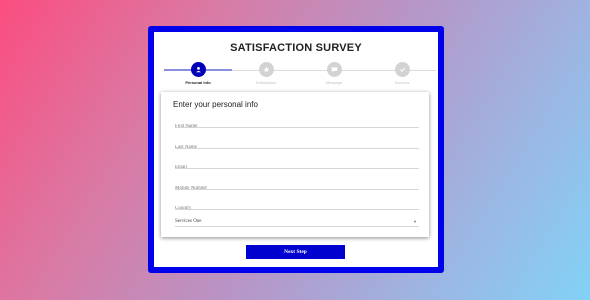  What do you see at coordinates (266, 69) in the screenshot?
I see `star-icon` at bounding box center [266, 69].